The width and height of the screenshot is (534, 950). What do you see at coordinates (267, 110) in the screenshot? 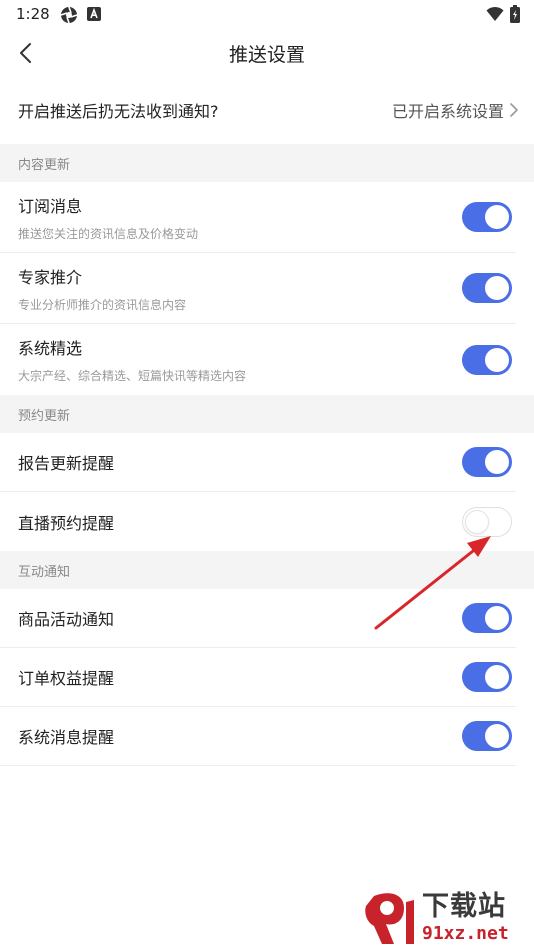
I see `system-settings-row: 开启推送后扔无法收到通知? 已开启系统设置` at bounding box center [267, 110].